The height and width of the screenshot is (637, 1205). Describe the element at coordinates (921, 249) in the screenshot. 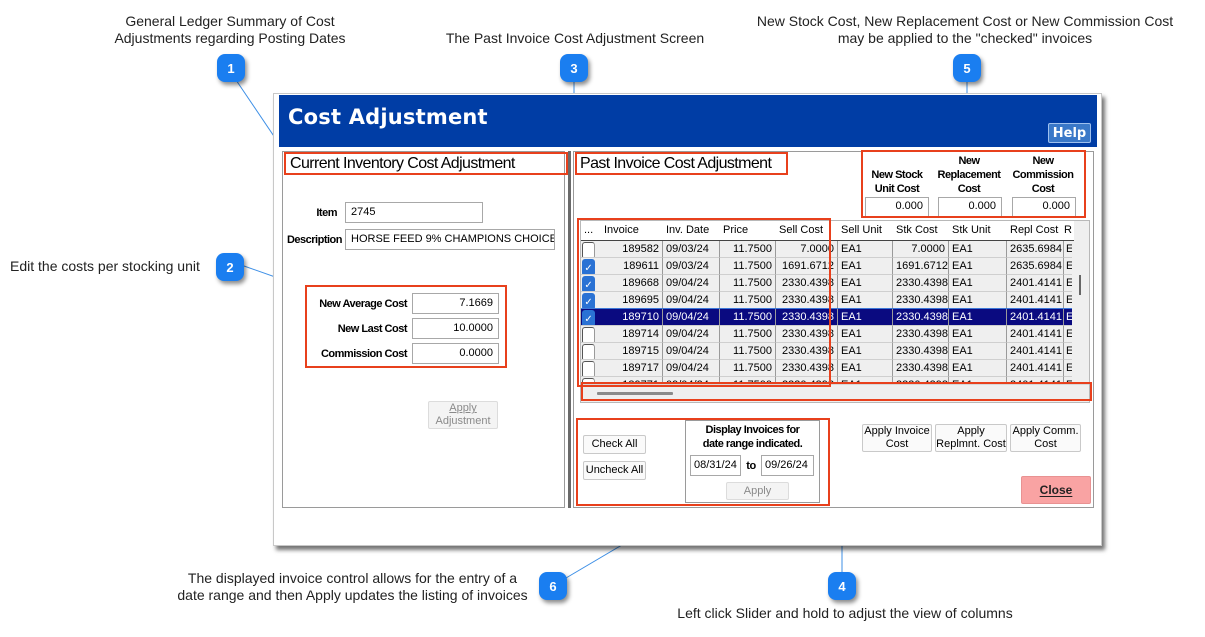

I see `stk-cost-cell: 7.0000` at that location.